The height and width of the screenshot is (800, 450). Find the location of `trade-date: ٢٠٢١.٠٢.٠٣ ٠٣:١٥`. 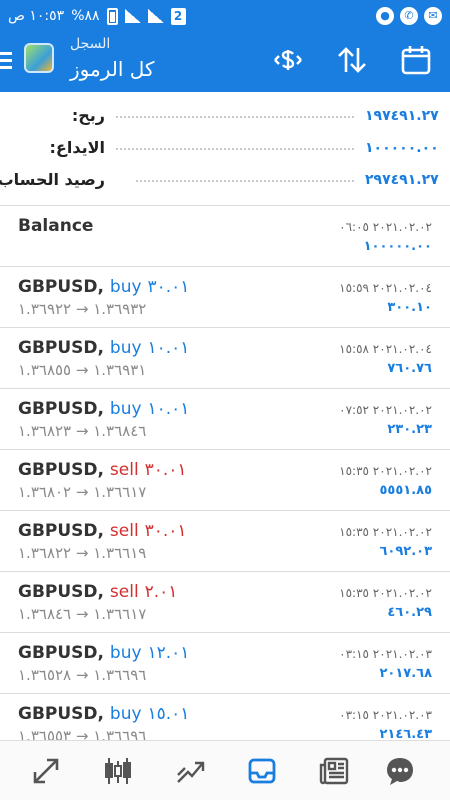

trade-date: ٢٠٢١.٠٢.٠٣ ٠٣:١٥ is located at coordinates (385, 715).